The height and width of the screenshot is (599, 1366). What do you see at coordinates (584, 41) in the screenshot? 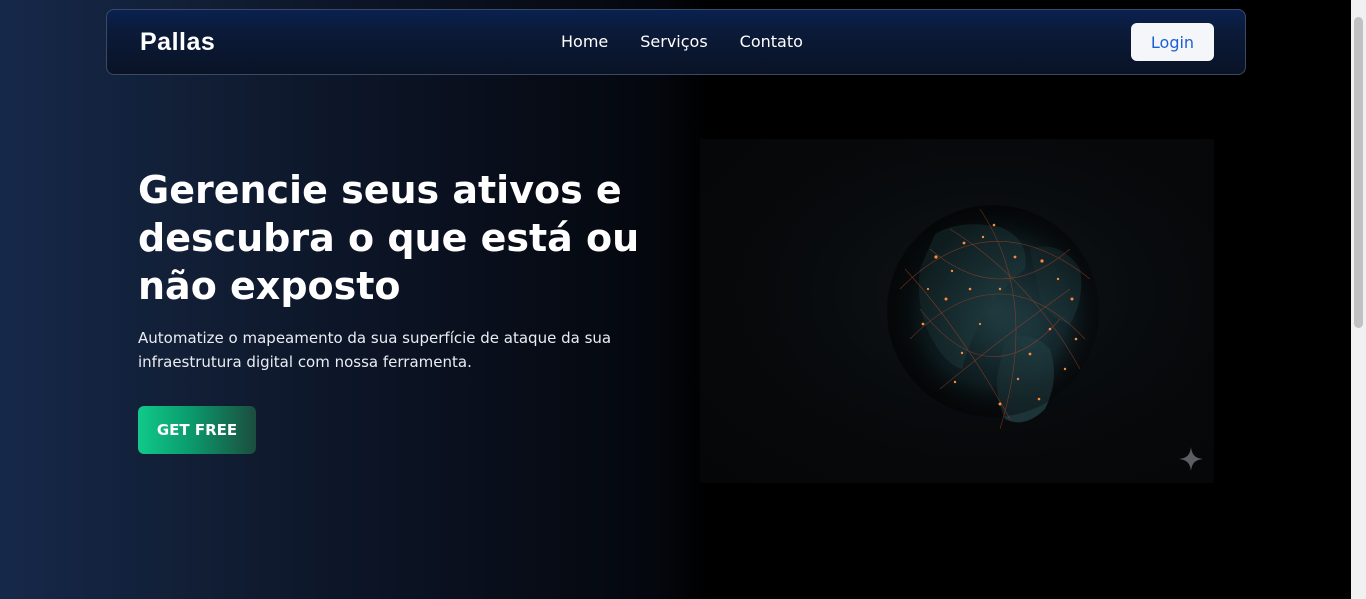
I see `nav-link-home: Home` at bounding box center [584, 41].